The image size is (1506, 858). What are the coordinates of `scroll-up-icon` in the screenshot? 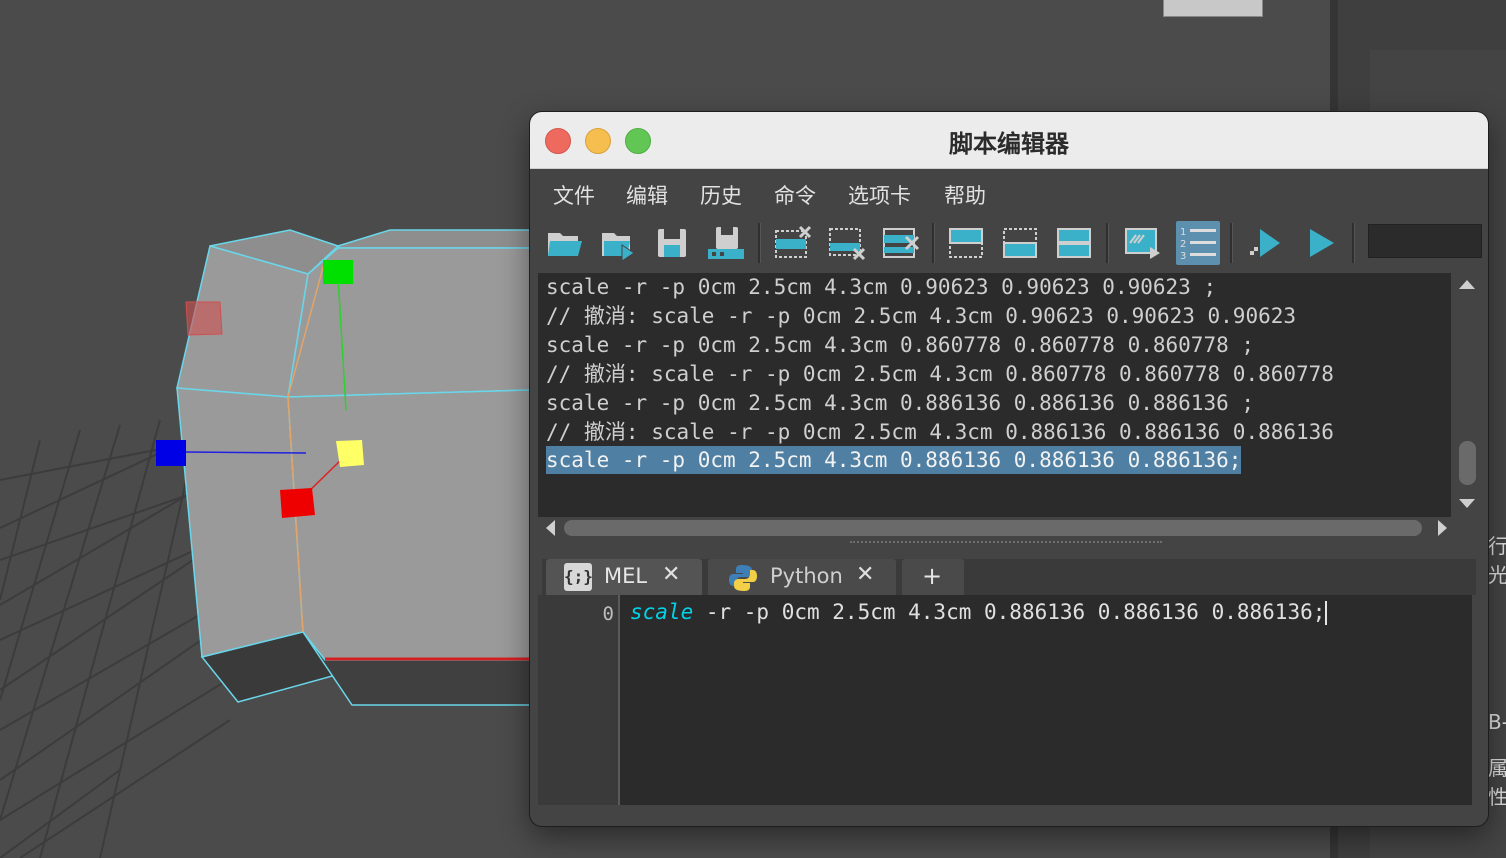 It's located at (1467, 284).